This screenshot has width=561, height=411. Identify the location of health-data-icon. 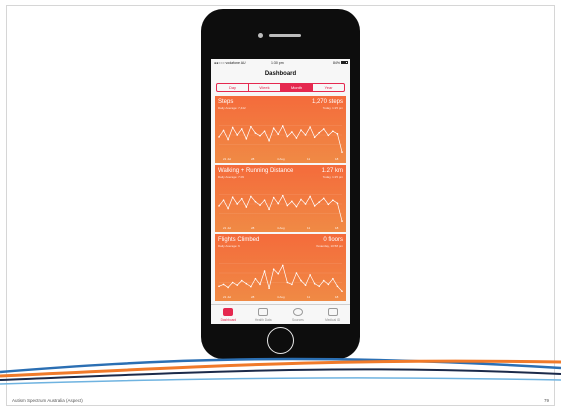
(263, 312).